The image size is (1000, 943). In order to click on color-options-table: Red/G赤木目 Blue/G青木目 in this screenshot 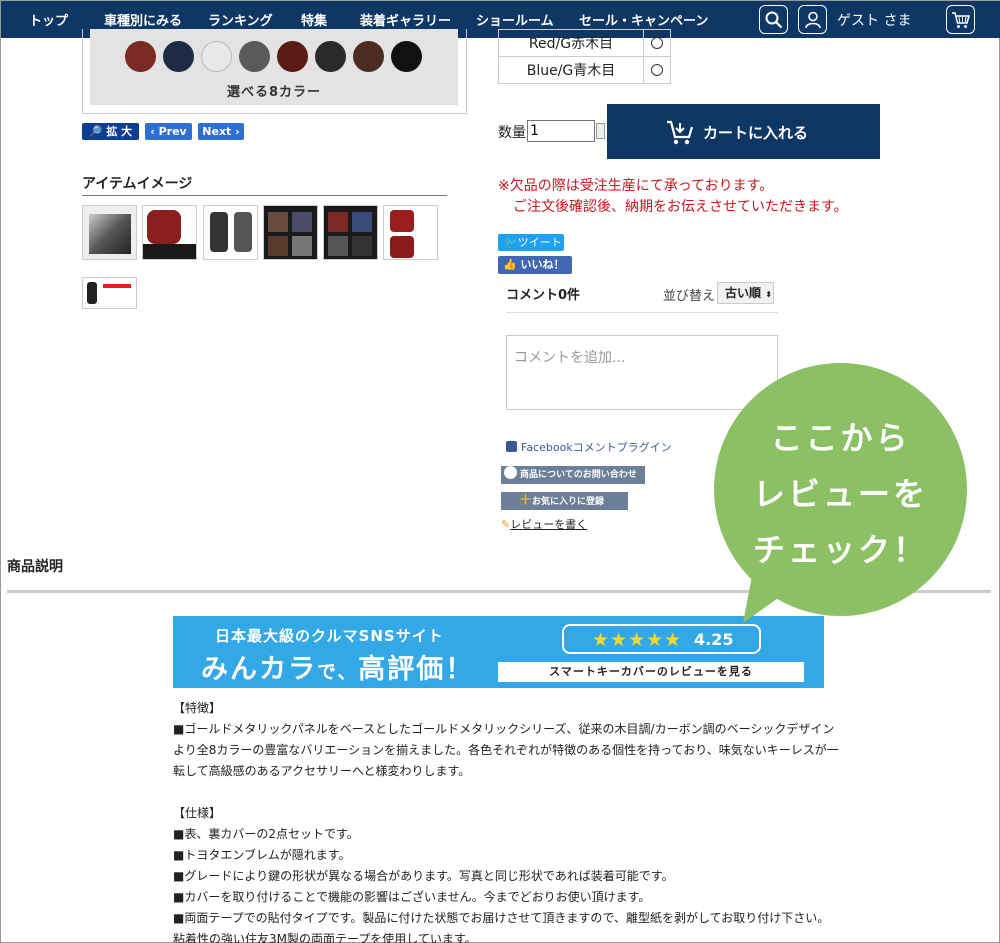, I will do `click(584, 56)`.